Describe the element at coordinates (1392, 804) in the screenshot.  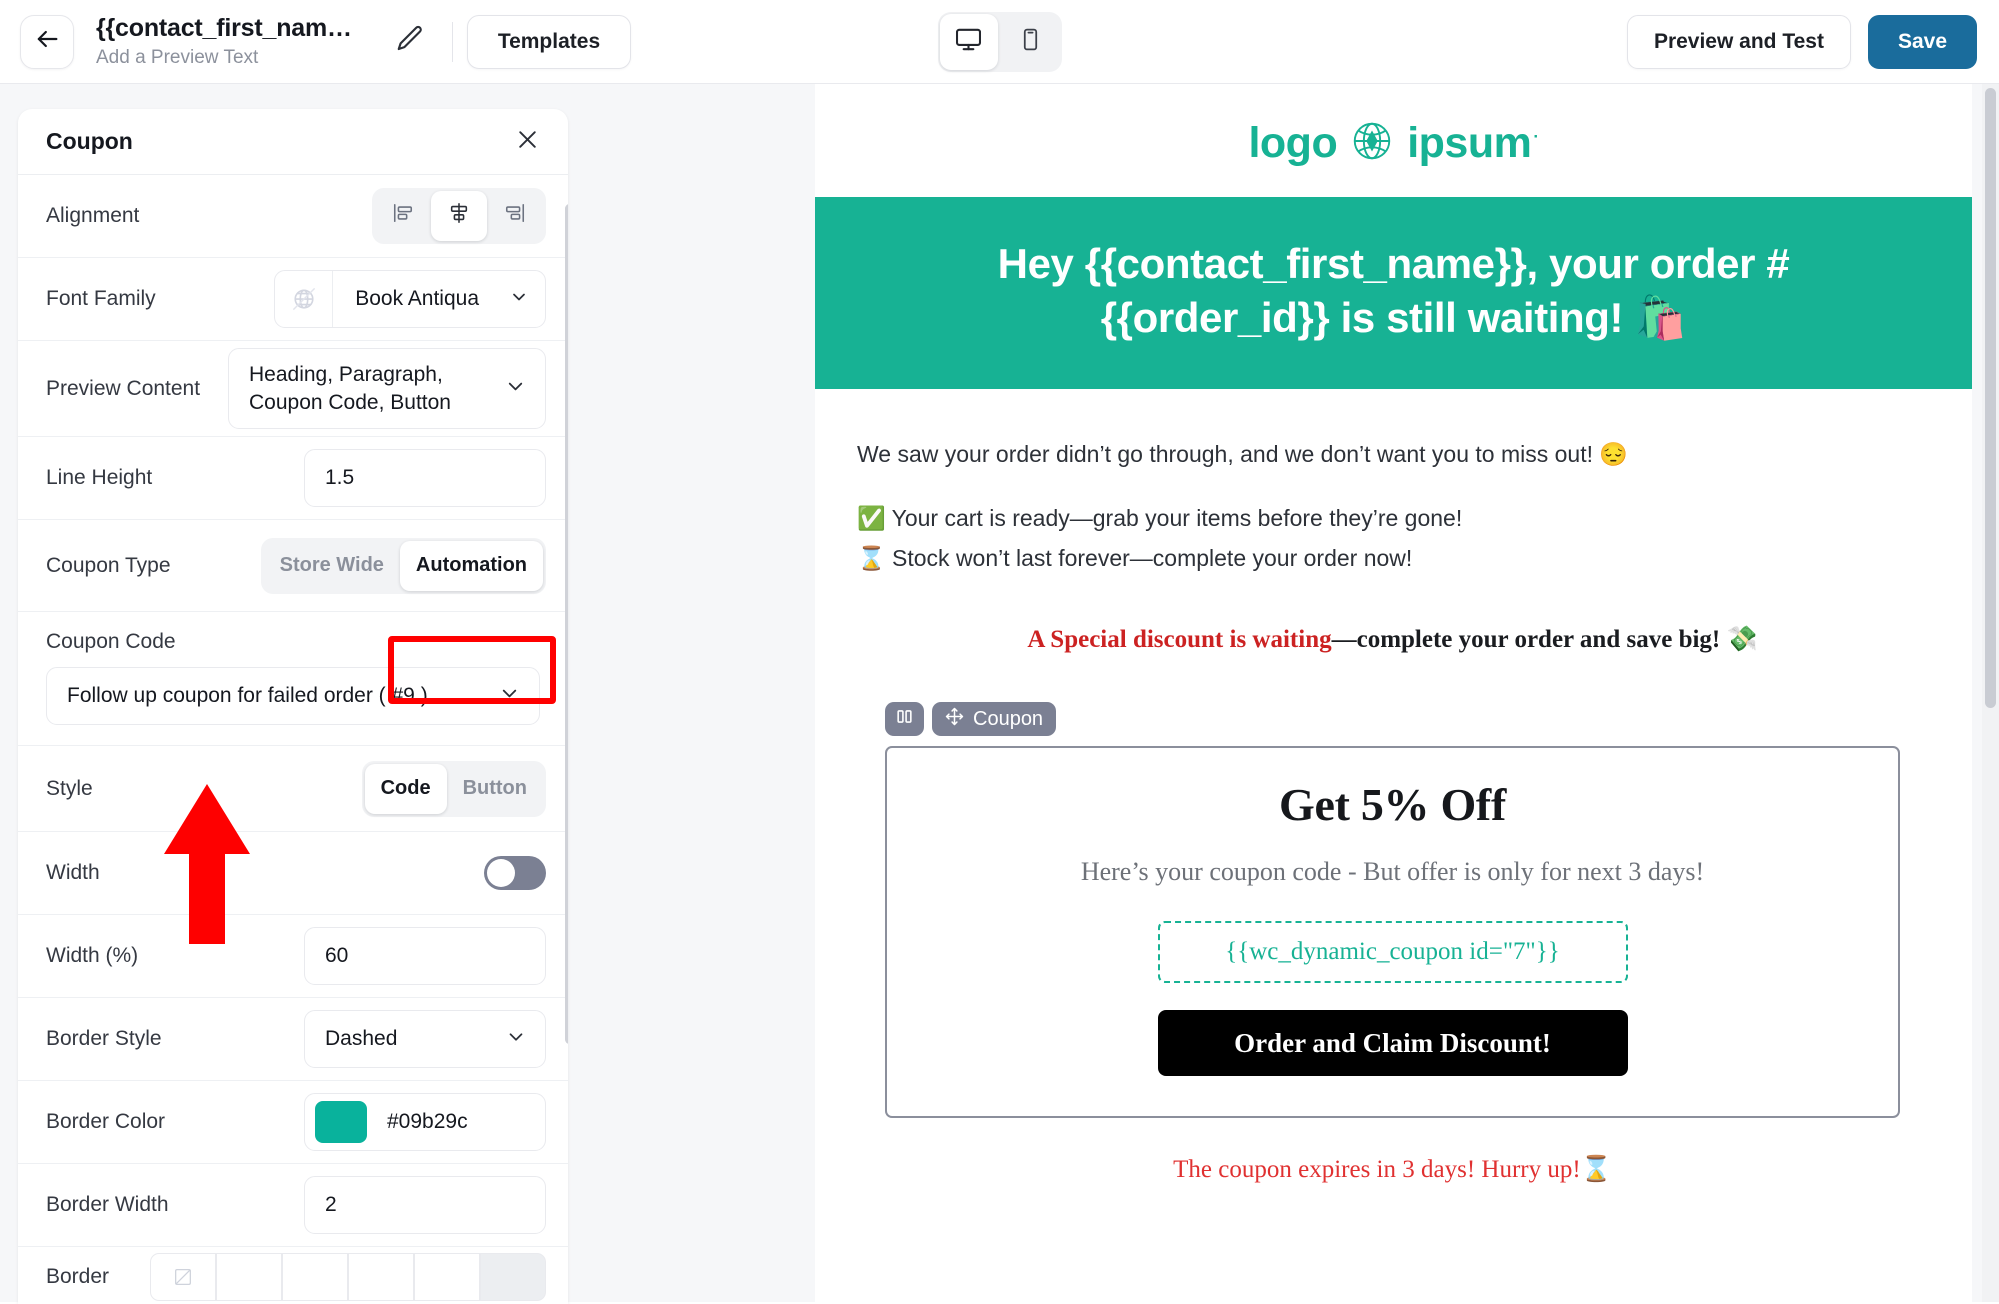
I see `coupon-heading: Get 5% Off` at that location.